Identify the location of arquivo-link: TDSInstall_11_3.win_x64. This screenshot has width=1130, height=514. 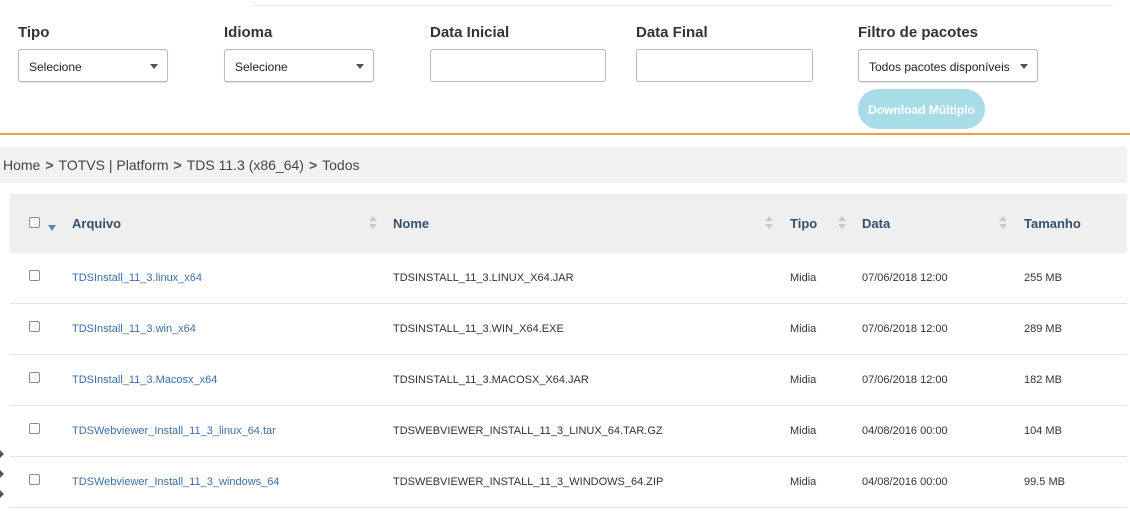
(134, 329).